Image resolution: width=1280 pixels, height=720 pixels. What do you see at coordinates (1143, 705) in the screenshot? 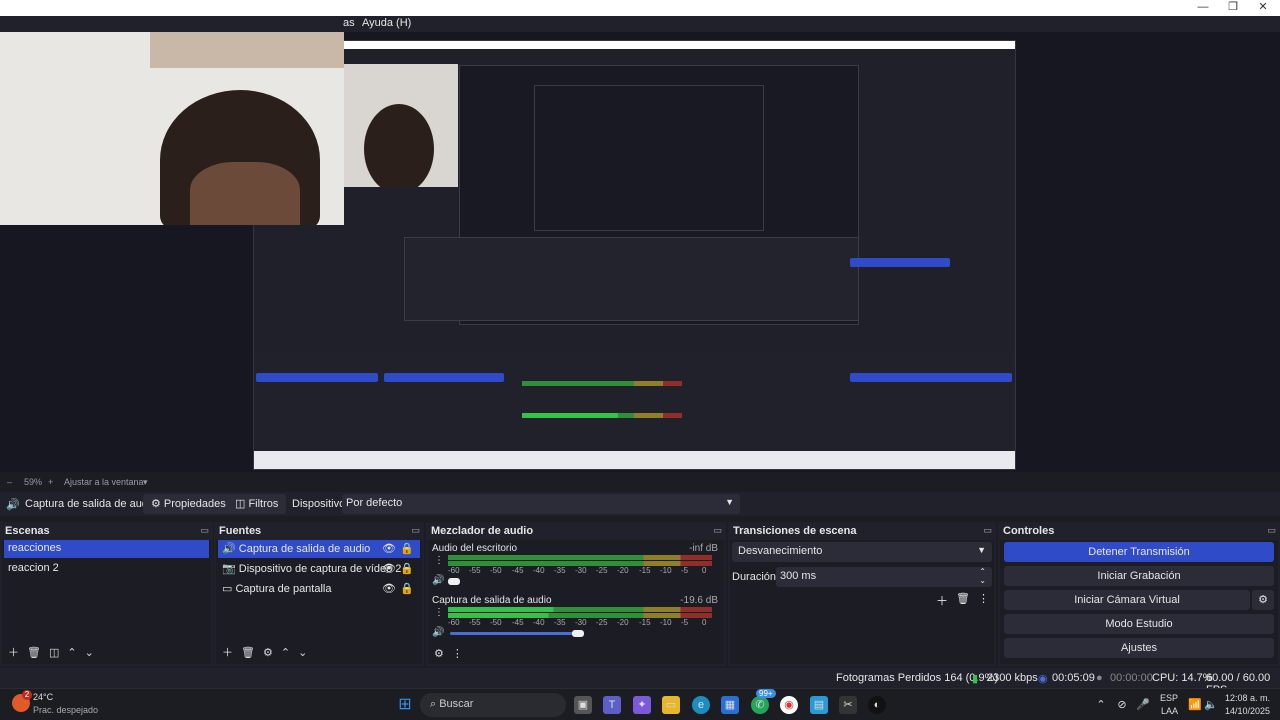
I see `microphone-icon: 🎤` at bounding box center [1143, 705].